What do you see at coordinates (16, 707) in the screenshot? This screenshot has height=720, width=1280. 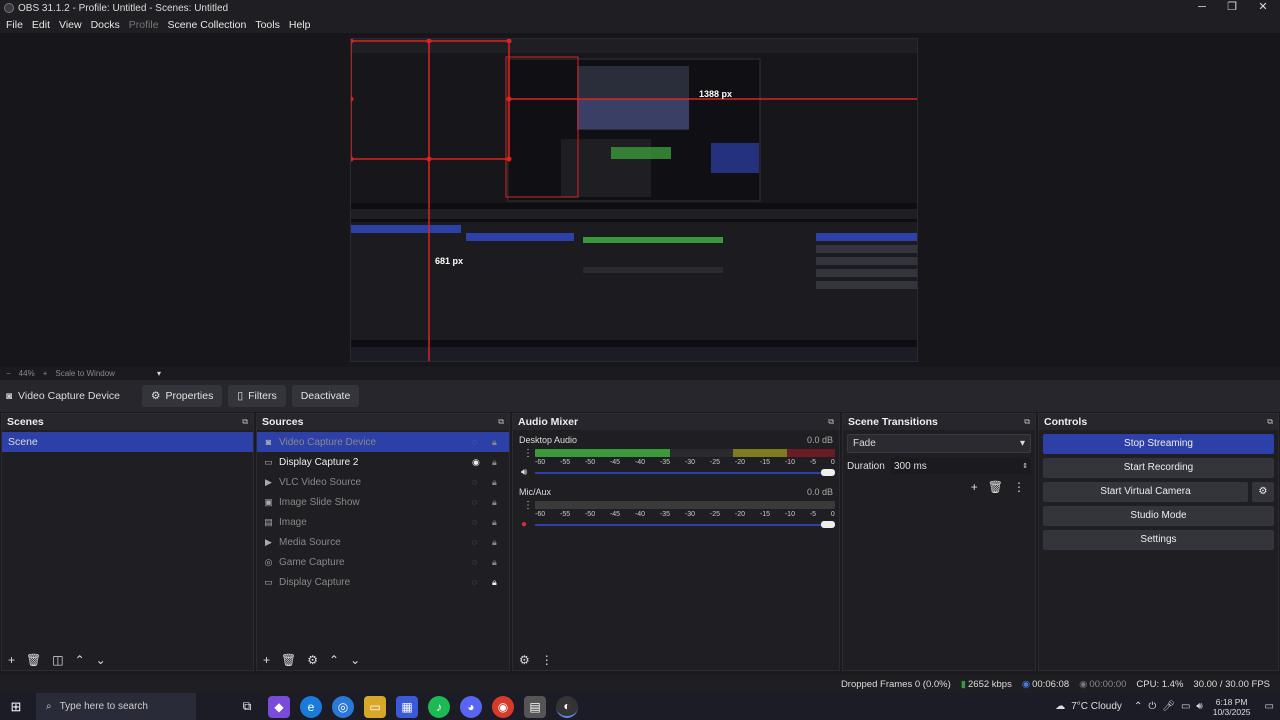 I see `windows-start-icon: ⊞` at bounding box center [16, 707].